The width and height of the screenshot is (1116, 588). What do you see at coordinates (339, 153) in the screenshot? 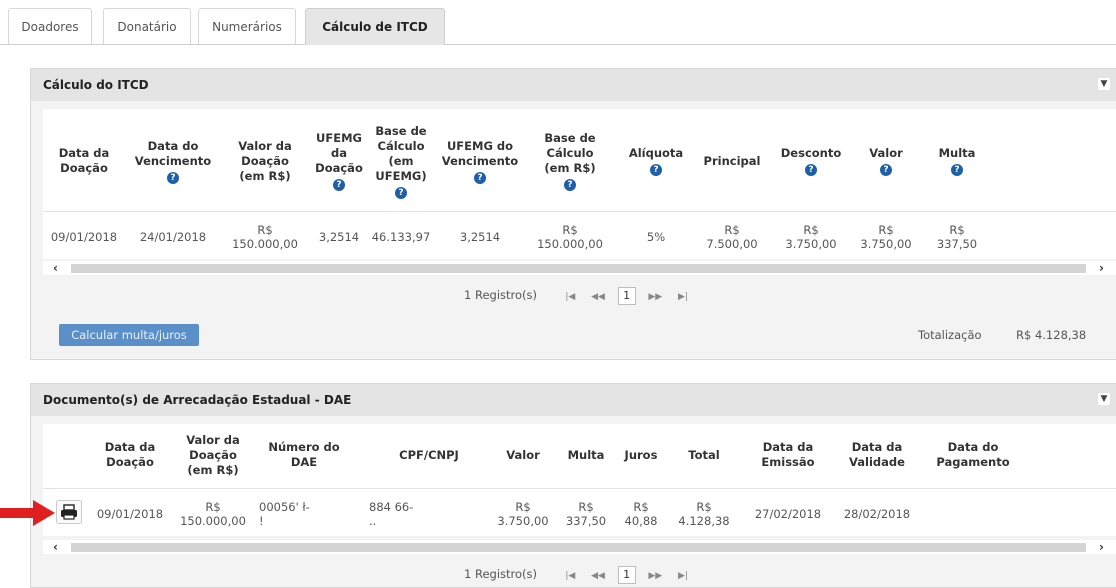
I see `column-header-label: UFEMG da Doação` at bounding box center [339, 153].